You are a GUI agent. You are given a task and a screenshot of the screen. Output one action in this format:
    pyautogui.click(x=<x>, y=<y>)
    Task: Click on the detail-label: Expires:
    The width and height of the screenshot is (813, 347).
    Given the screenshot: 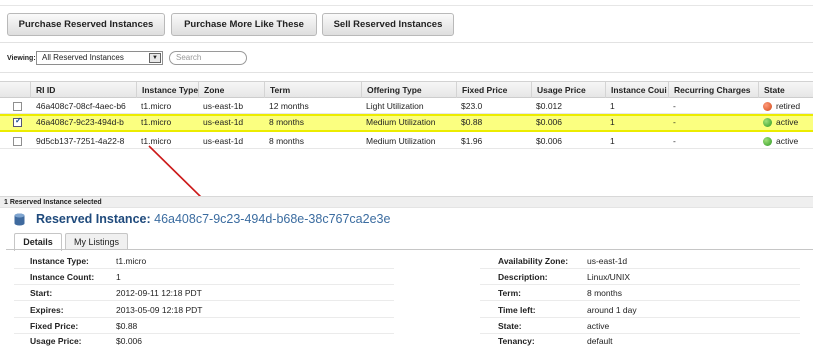 What is the action you would take?
    pyautogui.click(x=47, y=310)
    